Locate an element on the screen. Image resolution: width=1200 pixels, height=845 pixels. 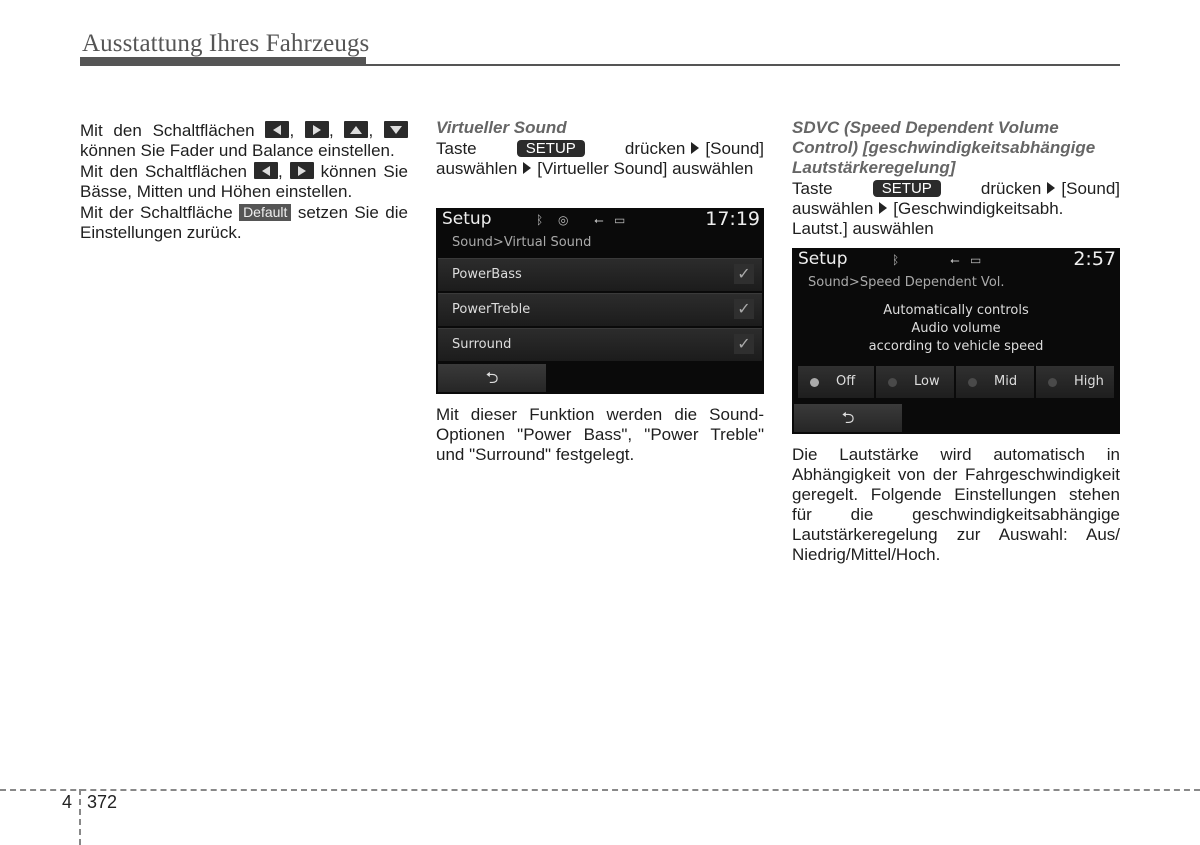
chapter-number: 4 is located at coordinates (67, 802).